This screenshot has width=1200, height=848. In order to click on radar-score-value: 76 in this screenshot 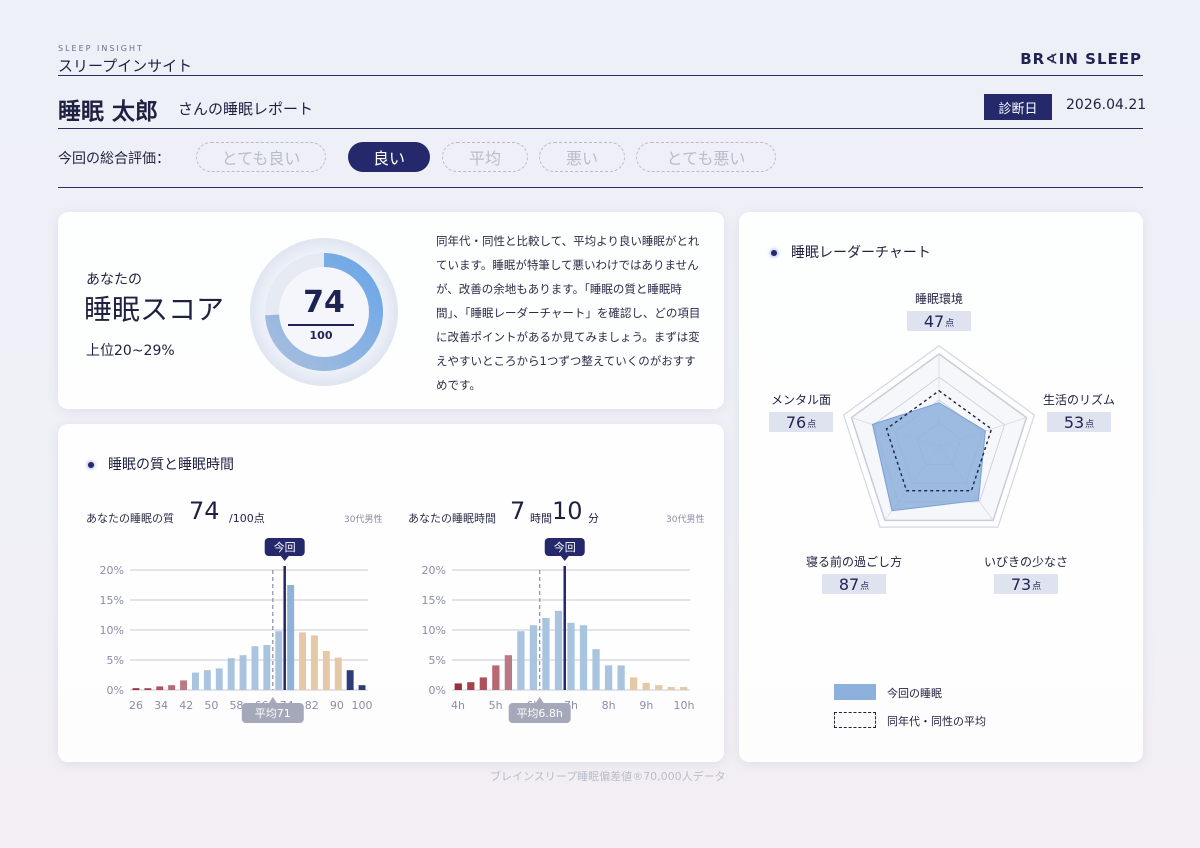, I will do `click(796, 422)`.